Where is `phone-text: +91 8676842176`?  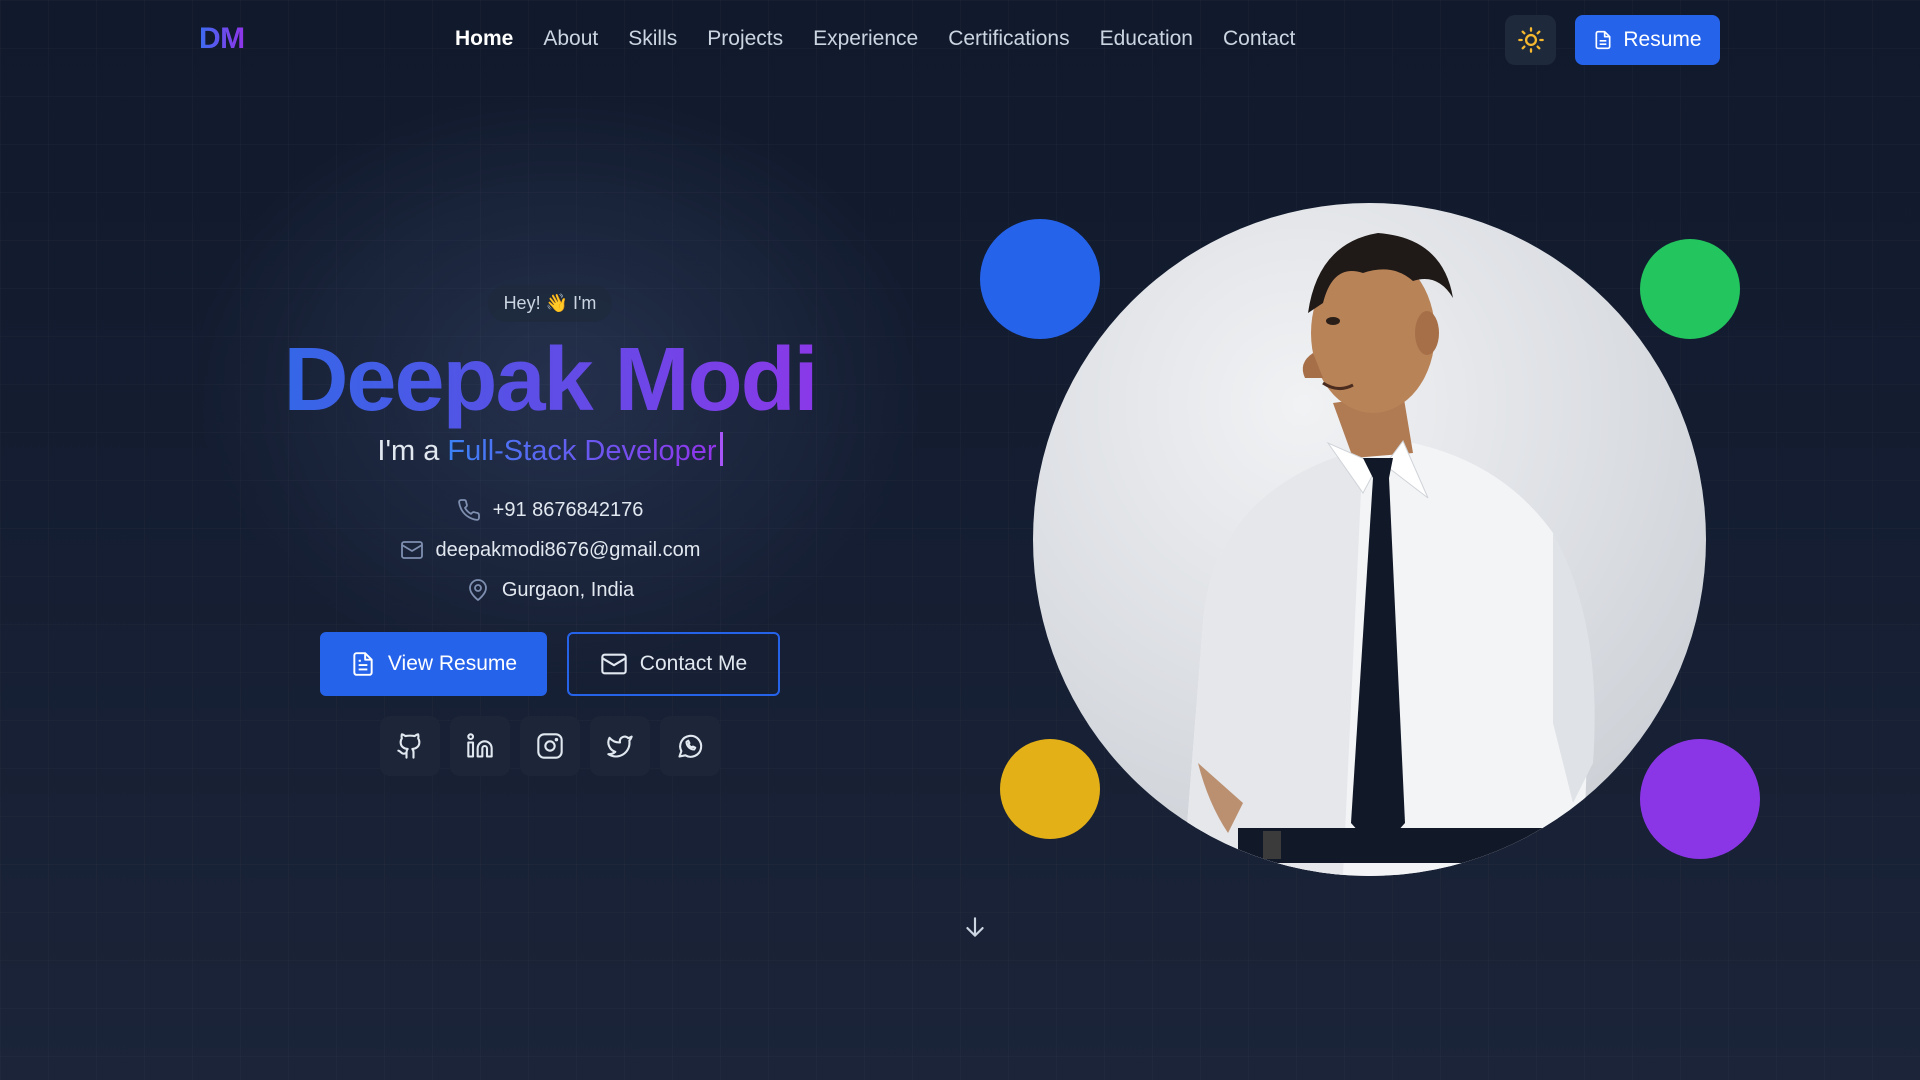
phone-text: +91 8676842176 is located at coordinates (568, 509).